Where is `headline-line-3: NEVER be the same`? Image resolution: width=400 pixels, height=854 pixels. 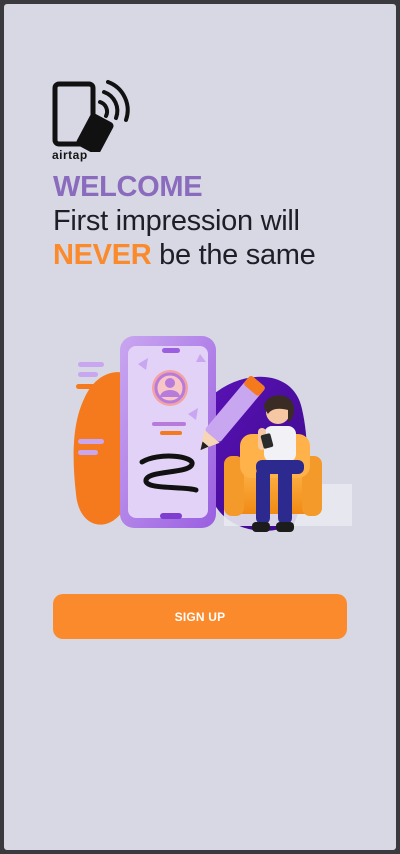 headline-line-3: NEVER be the same is located at coordinates (184, 255).